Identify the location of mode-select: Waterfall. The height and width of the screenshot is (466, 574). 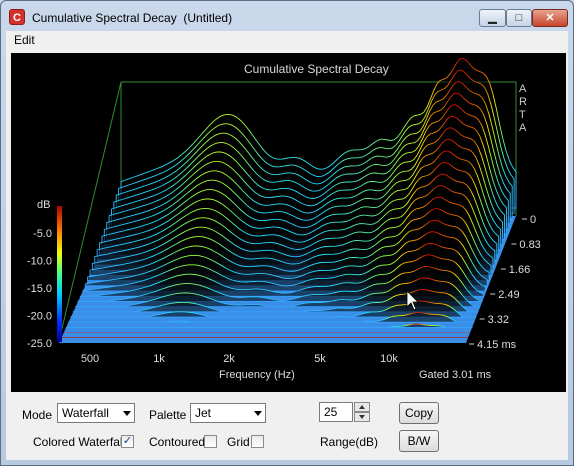
(96, 413).